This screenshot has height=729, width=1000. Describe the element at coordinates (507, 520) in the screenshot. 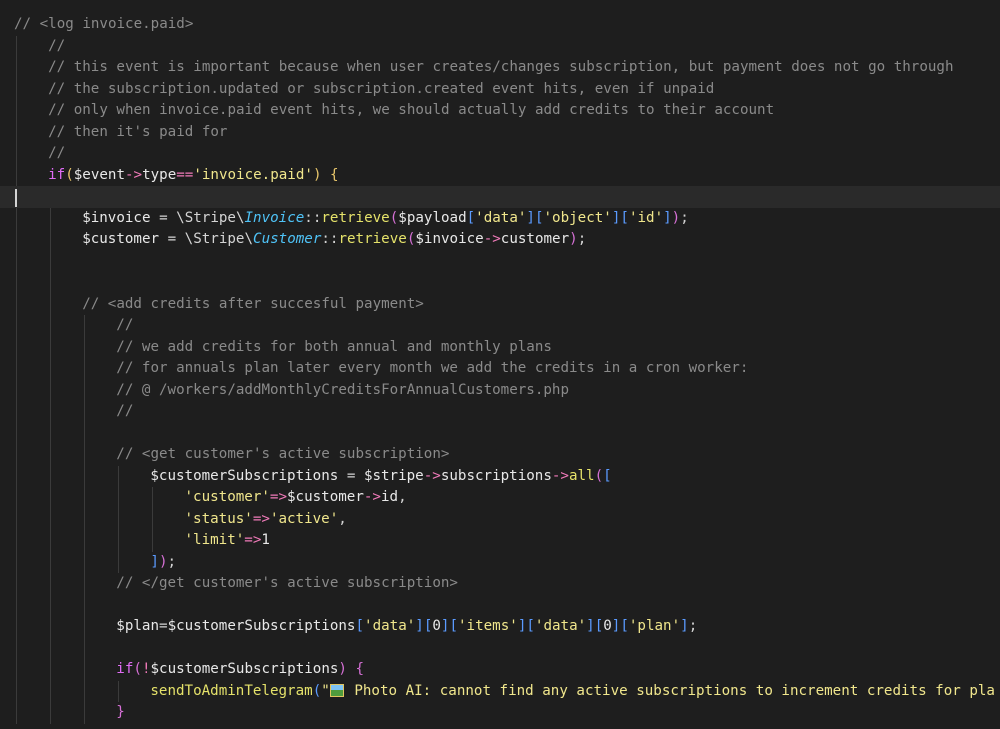

I see `code-line: 'status'=>'active',` at that location.